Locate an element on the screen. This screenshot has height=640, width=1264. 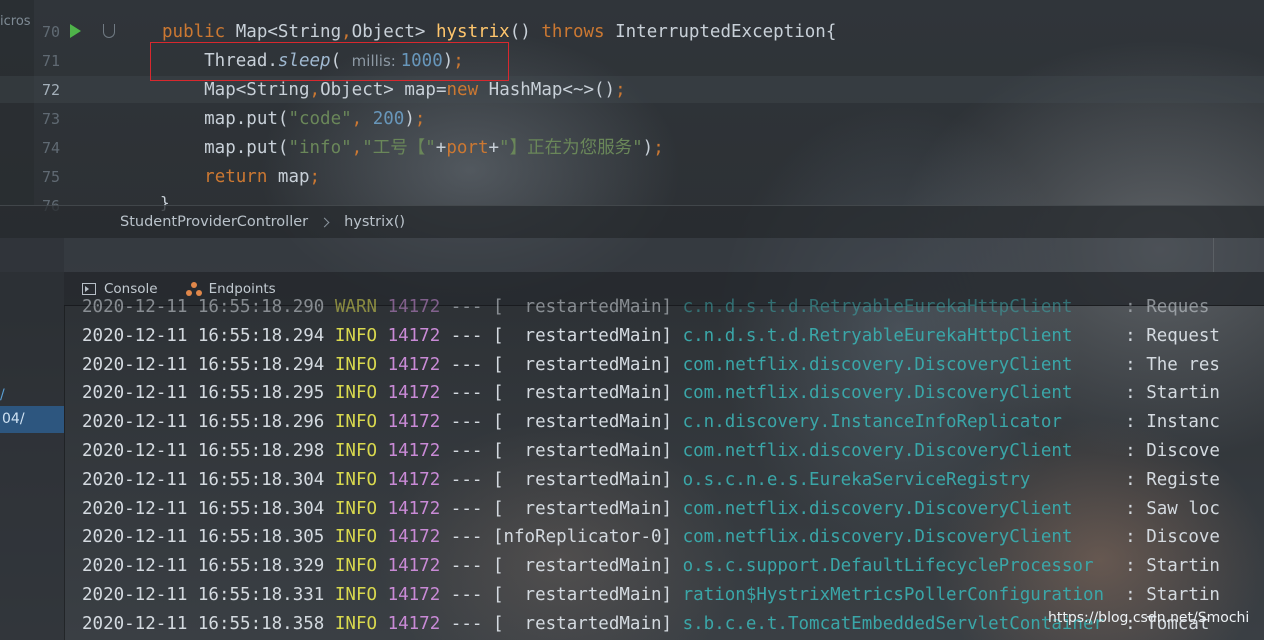
log-logger: o.s.c.support.DefaultLifecycleProcessor is located at coordinates (898, 566).